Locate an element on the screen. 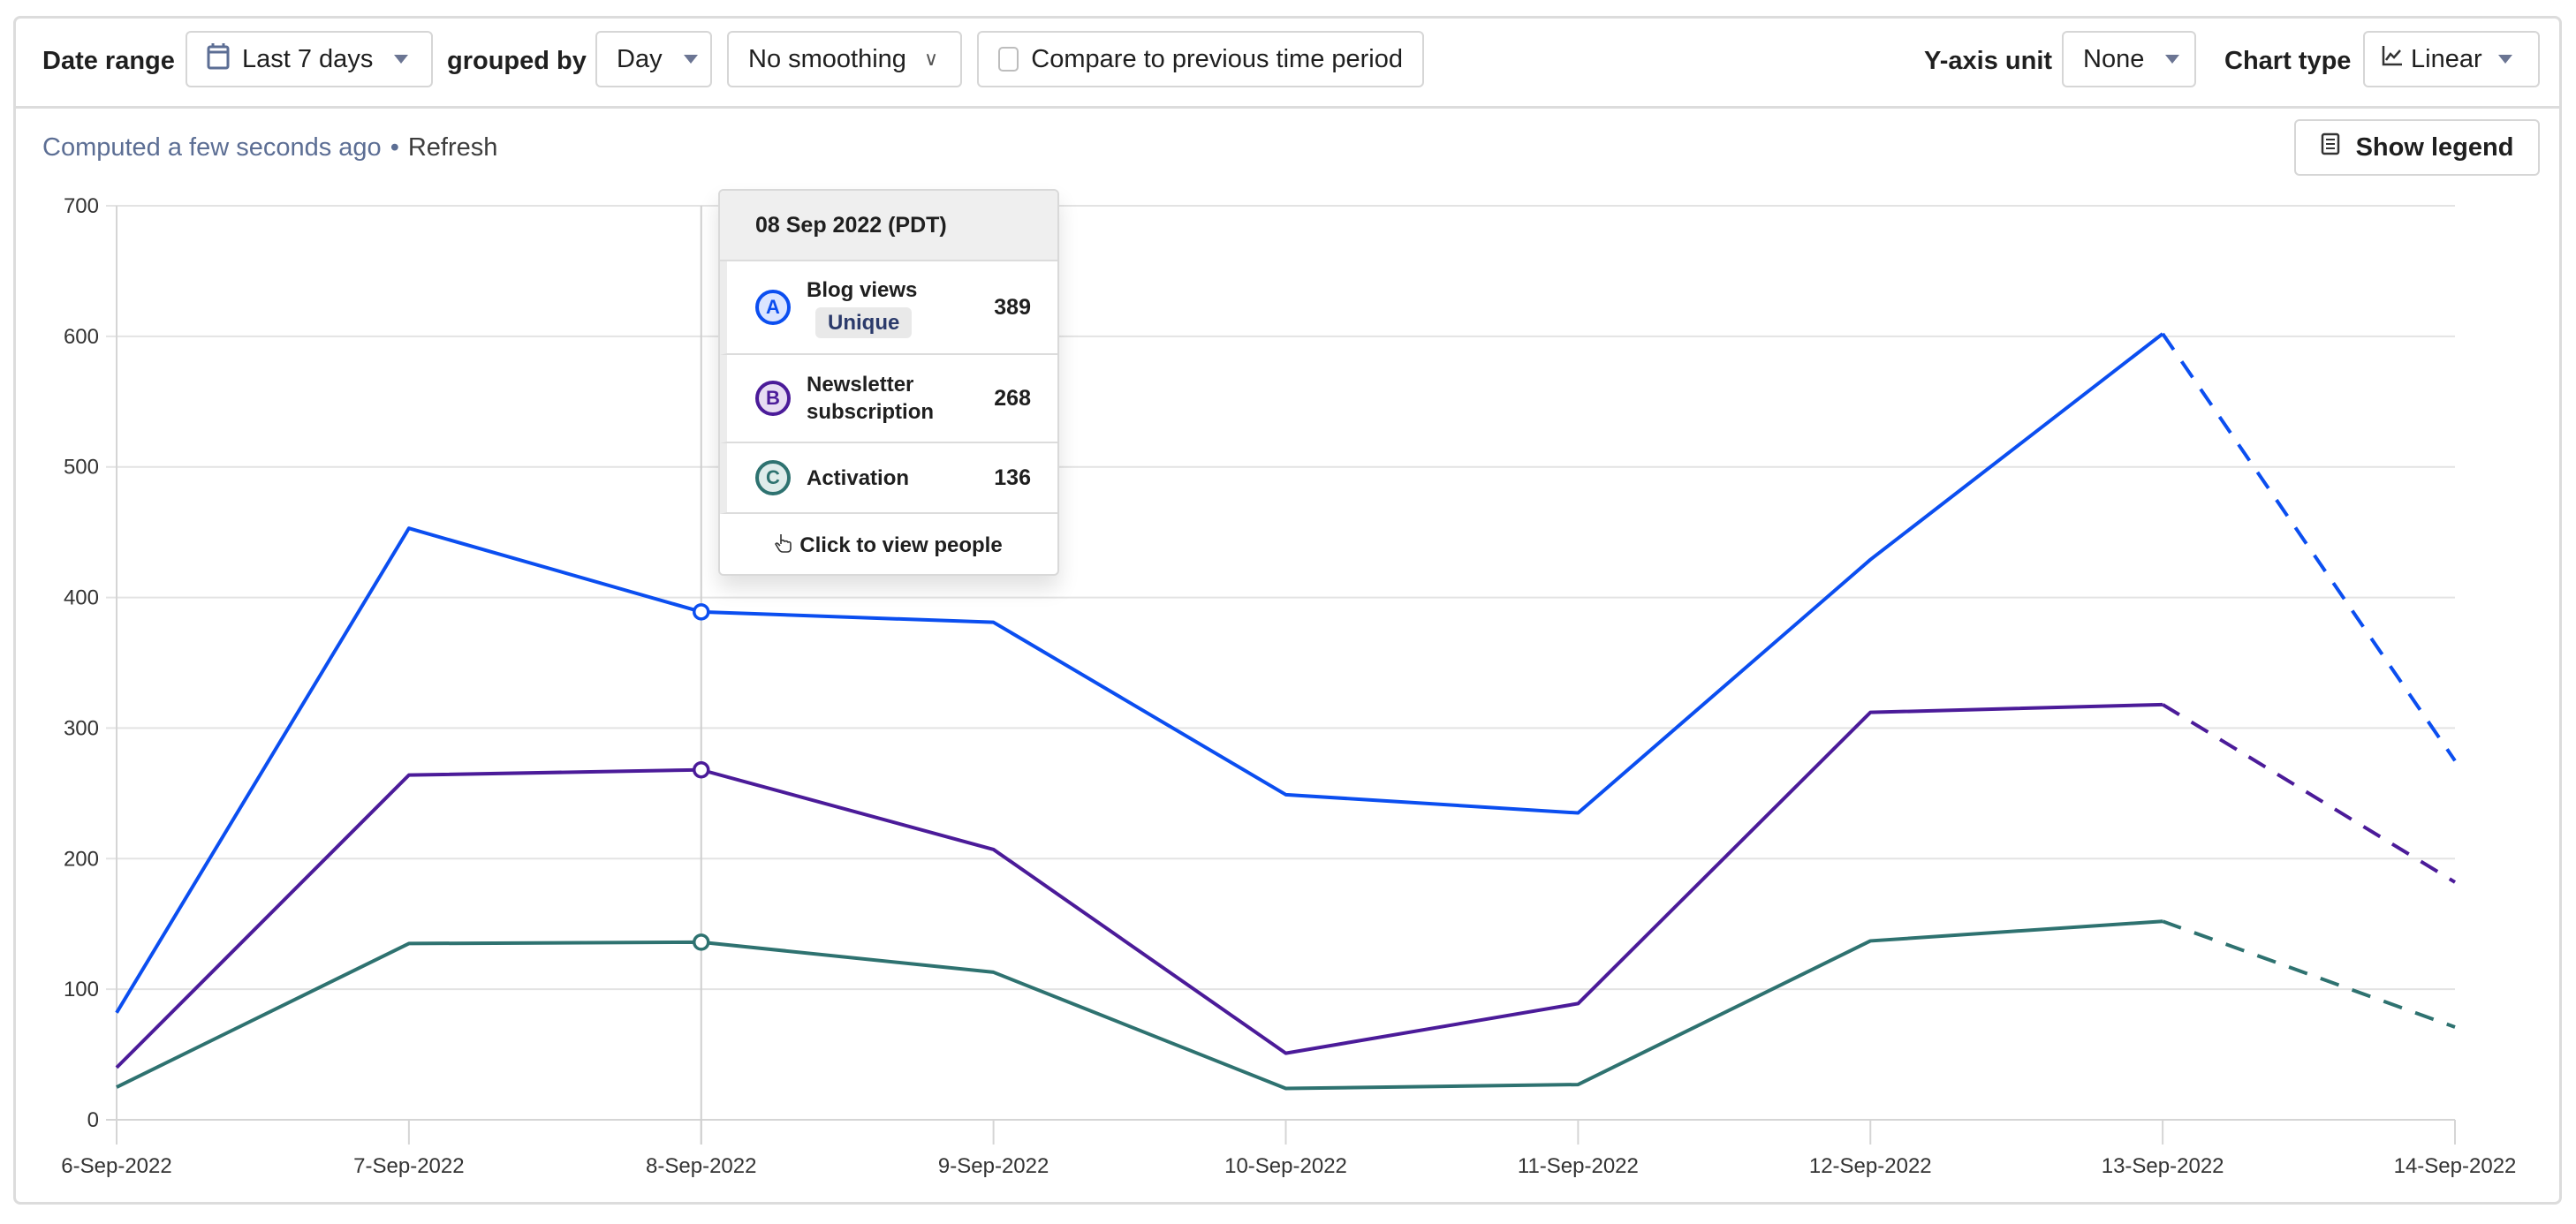 Image resolution: width=2576 pixels, height=1224 pixels. x-tick-label: 12-Sep-2022 is located at coordinates (1870, 1166).